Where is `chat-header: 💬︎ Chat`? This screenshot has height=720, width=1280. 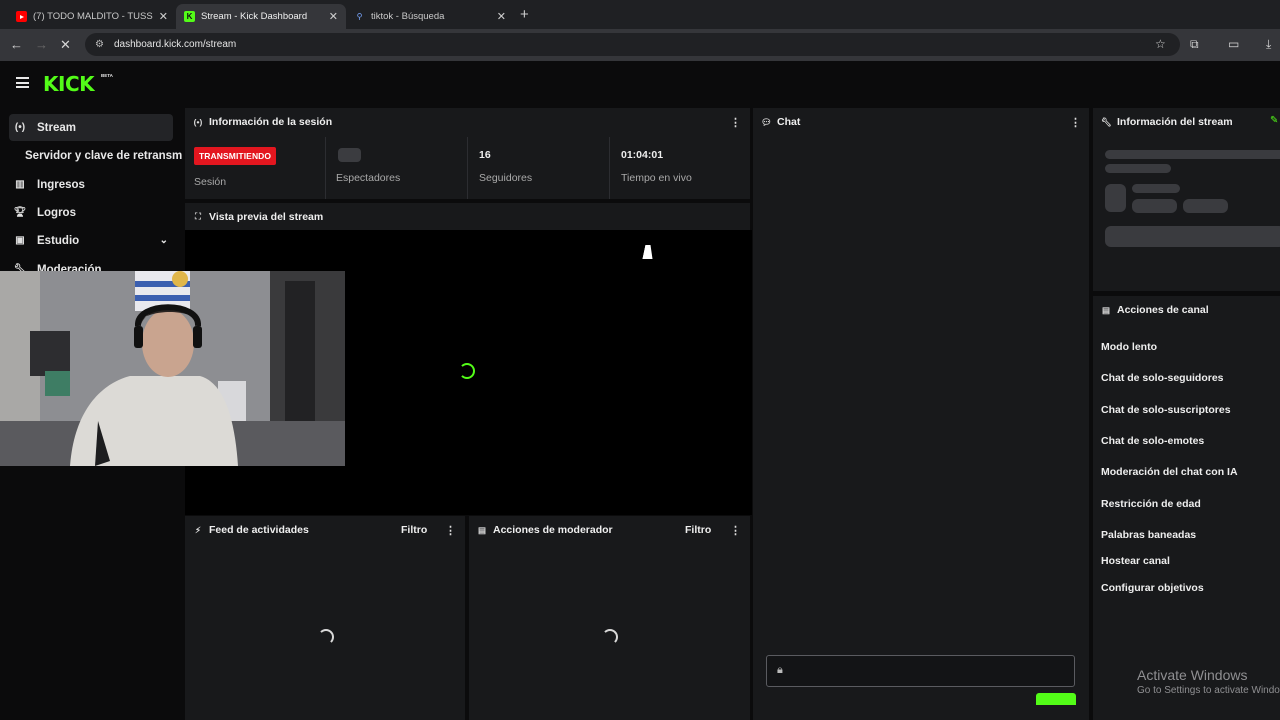 chat-header: 💬︎ Chat is located at coordinates (921, 122).